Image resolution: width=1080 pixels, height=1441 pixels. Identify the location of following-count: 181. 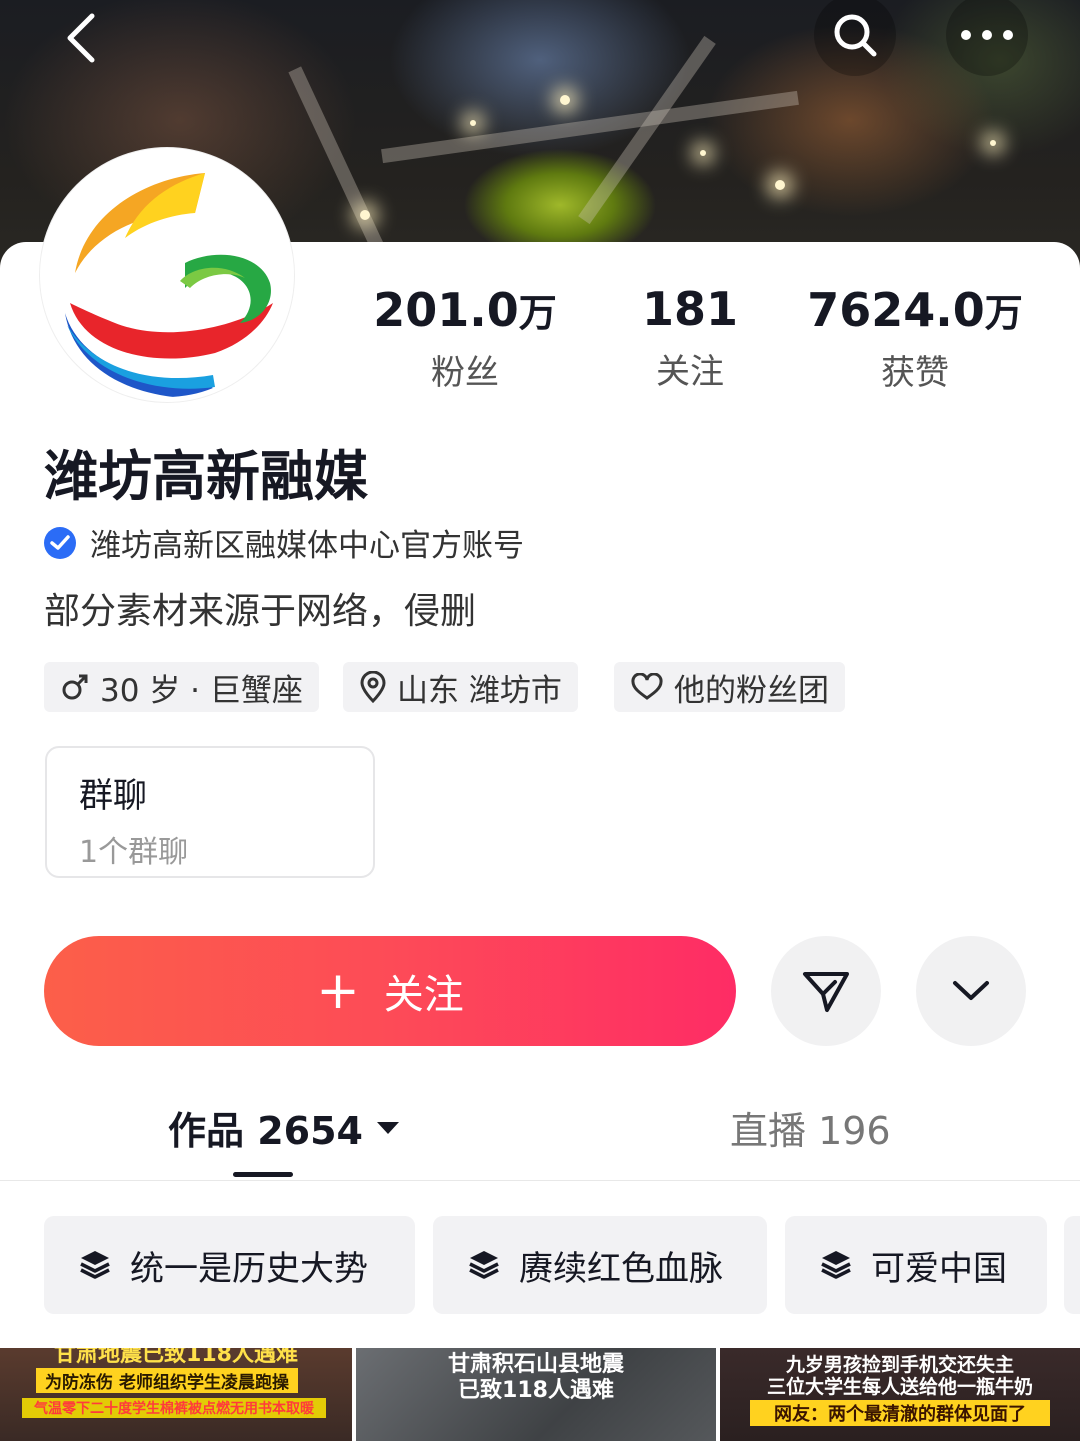
(690, 309).